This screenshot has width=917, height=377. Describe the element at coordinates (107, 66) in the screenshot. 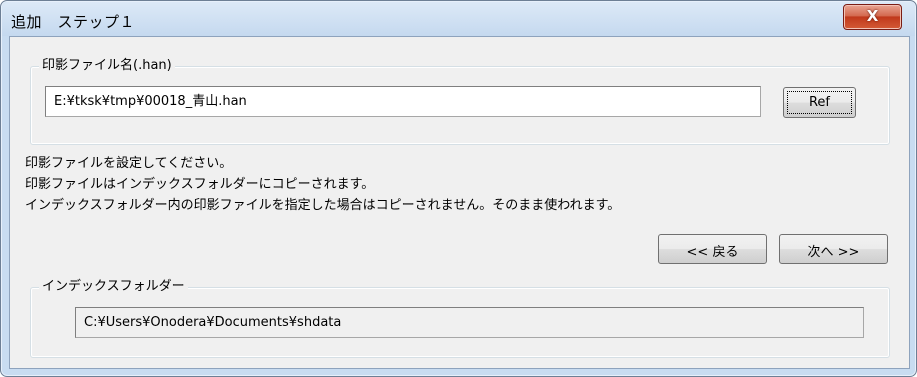

I see `seal-file-group-label: 印影ファイル名(.han)` at that location.